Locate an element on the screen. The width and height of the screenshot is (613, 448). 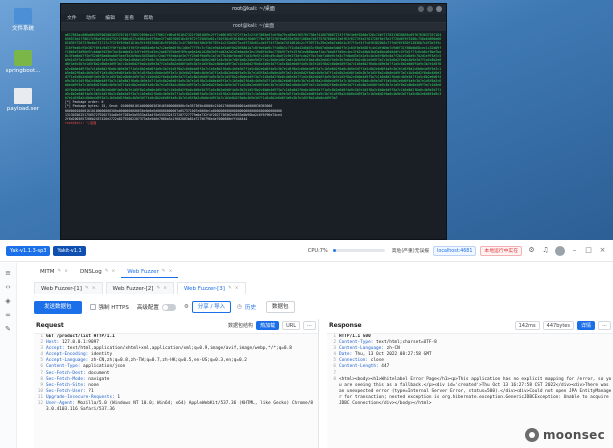
folder-icon is located at coordinates (23, 16).